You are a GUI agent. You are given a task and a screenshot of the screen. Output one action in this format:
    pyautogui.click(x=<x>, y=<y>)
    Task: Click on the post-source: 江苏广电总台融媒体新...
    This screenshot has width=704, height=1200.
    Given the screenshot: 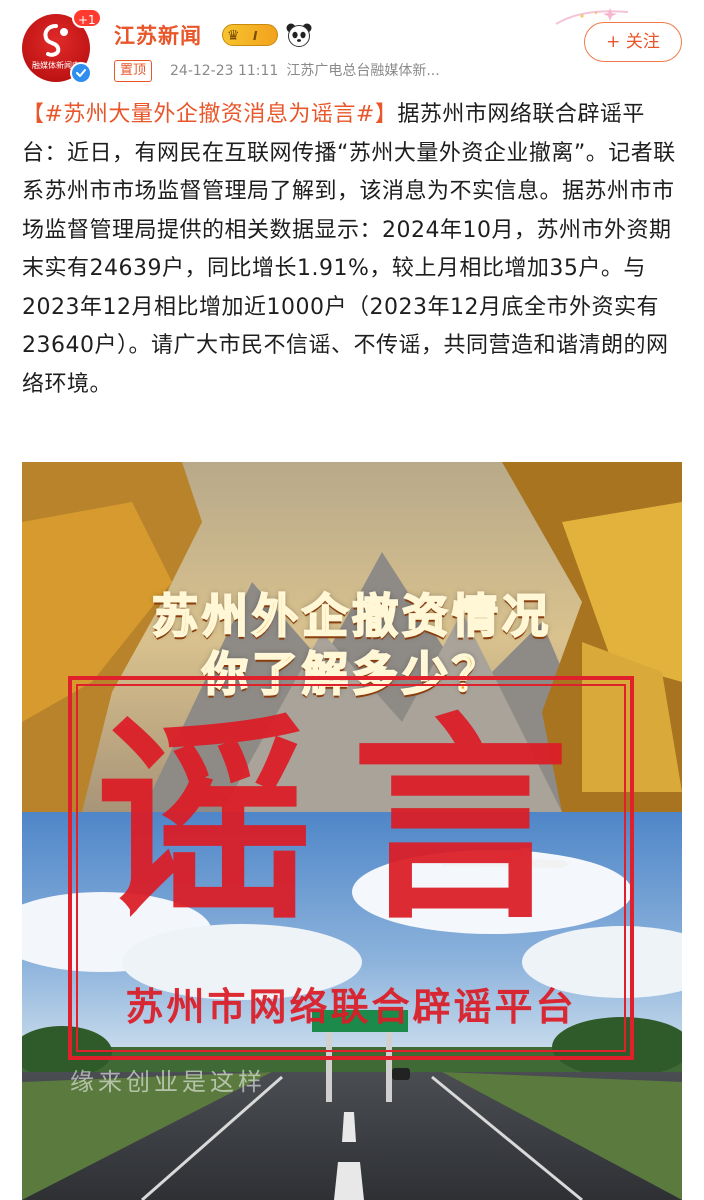 What is the action you would take?
    pyautogui.click(x=363, y=71)
    